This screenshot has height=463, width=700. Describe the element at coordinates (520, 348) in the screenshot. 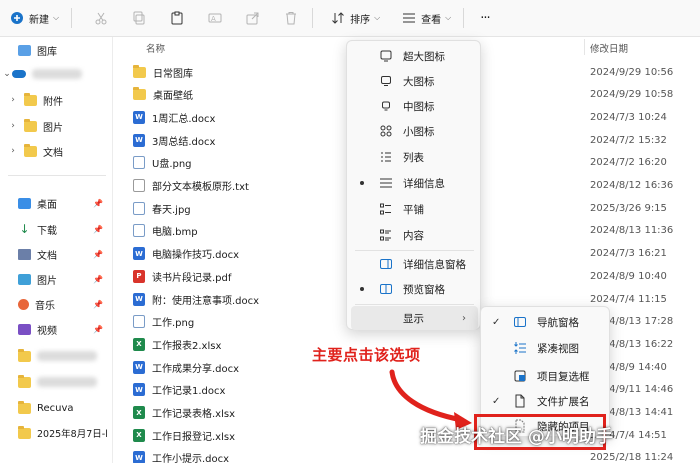

I see `compact-view-icon` at that location.